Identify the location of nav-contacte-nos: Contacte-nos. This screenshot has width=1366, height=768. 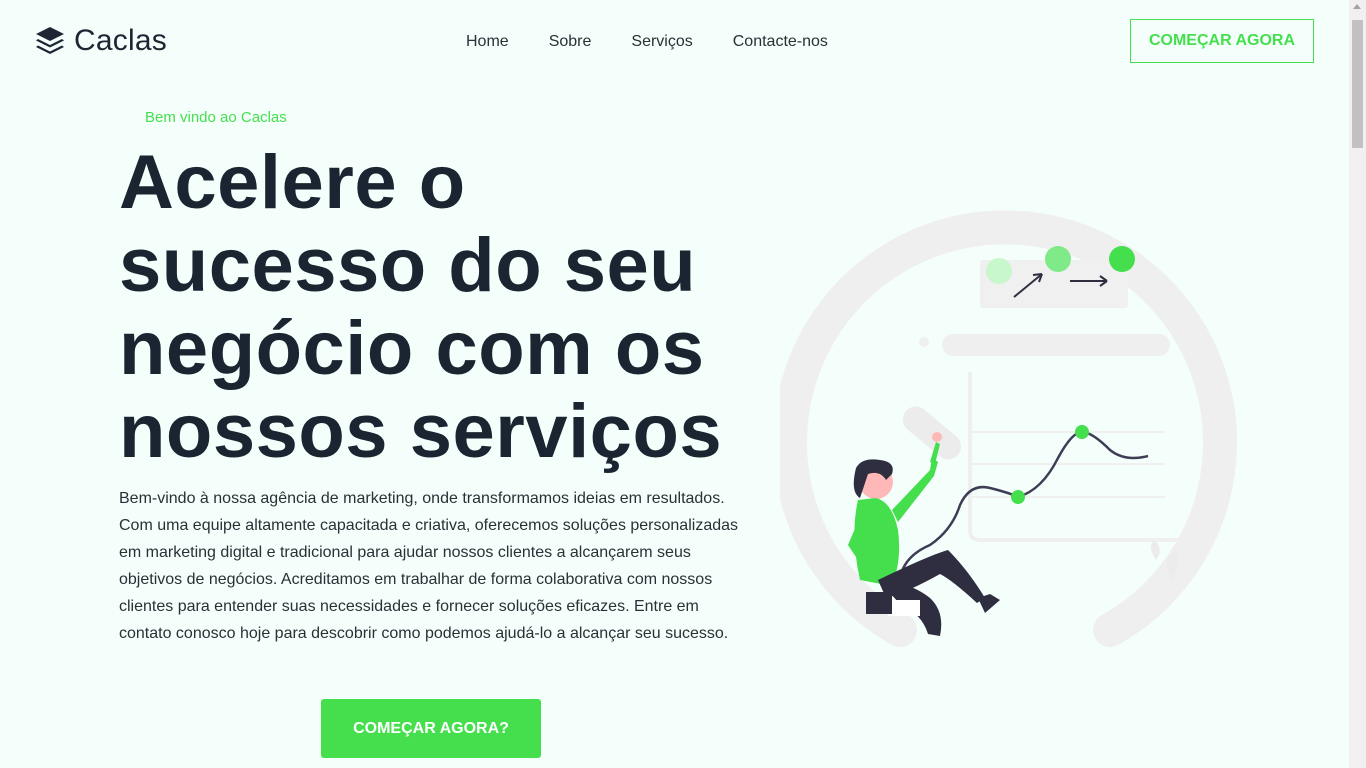
(780, 42).